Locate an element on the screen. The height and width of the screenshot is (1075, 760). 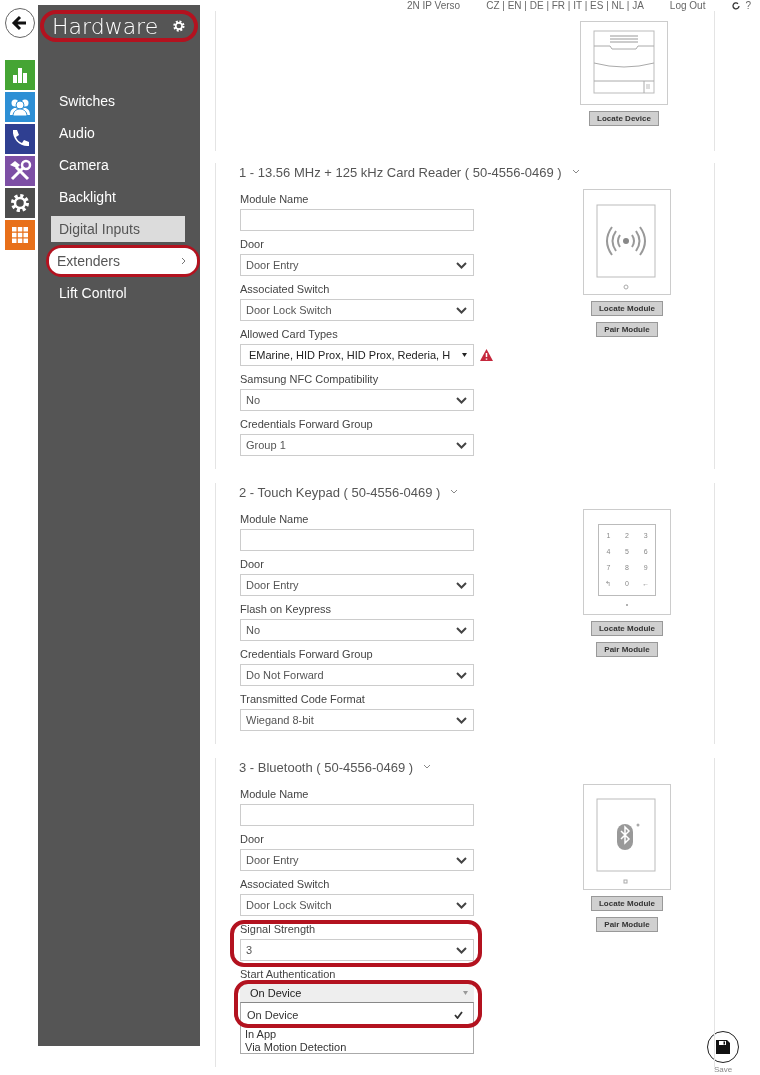
dropdown: Group 1 is located at coordinates (357, 445).